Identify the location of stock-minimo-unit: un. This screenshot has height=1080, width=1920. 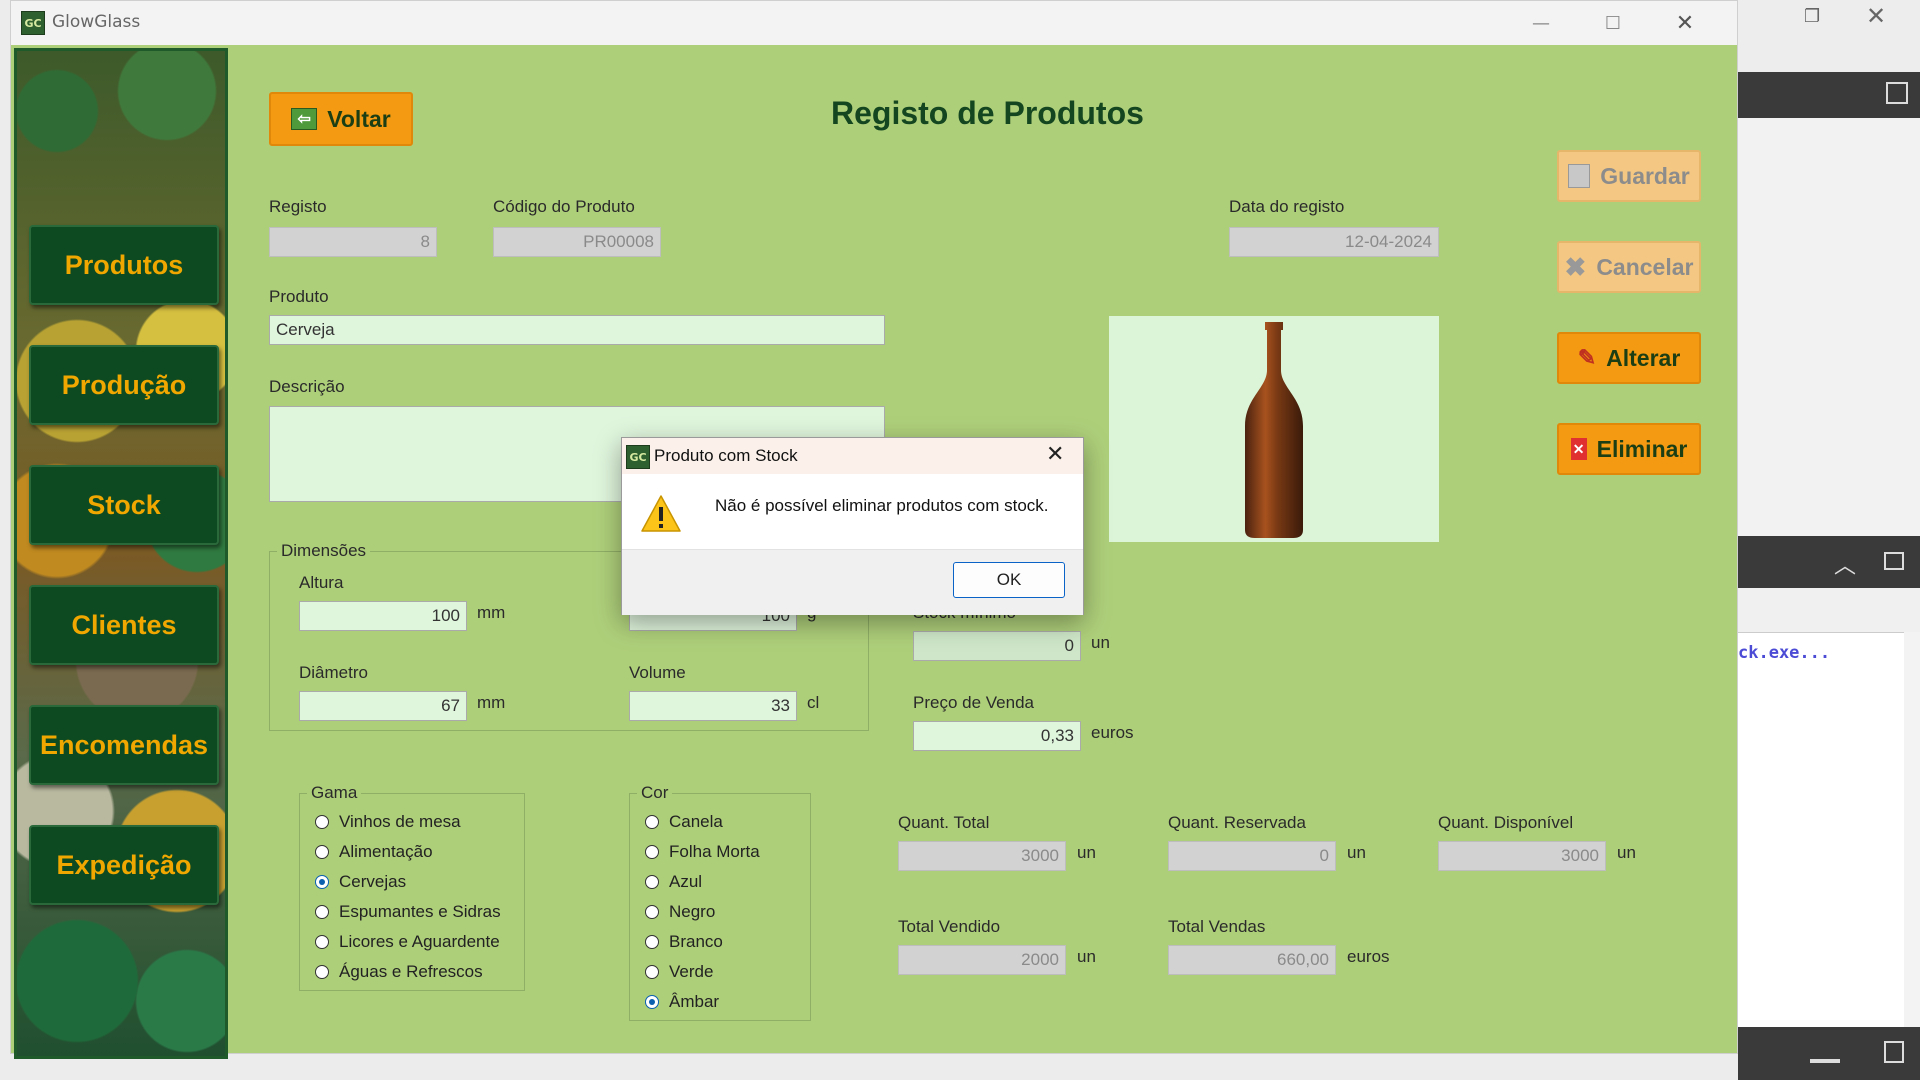
(1100, 642).